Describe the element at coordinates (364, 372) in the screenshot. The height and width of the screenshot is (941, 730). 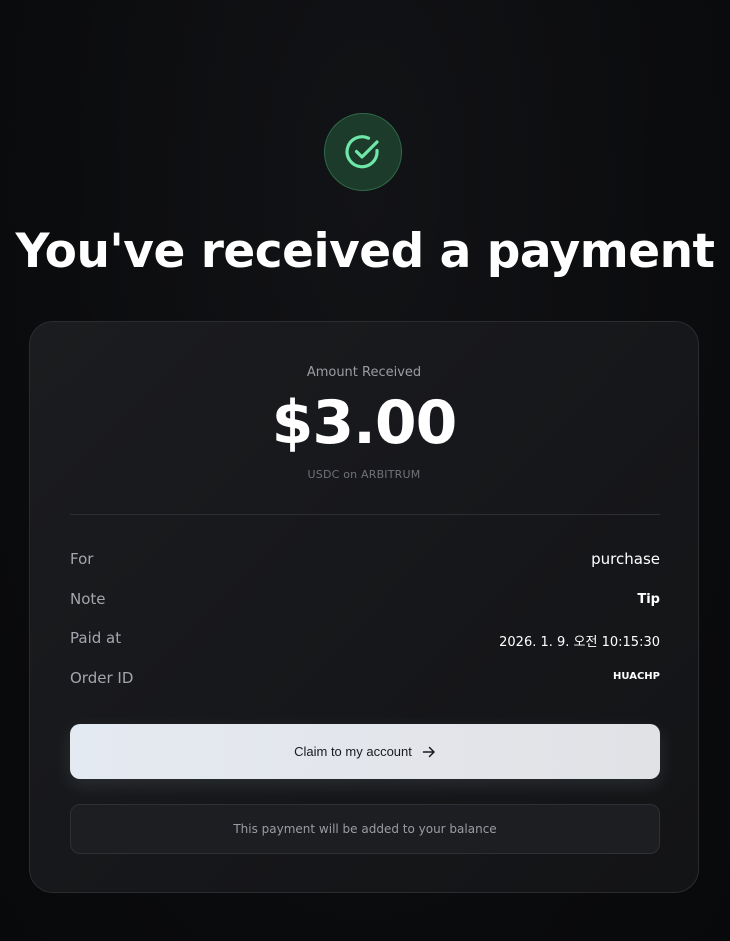
I see `amount-label: Amount Received` at that location.